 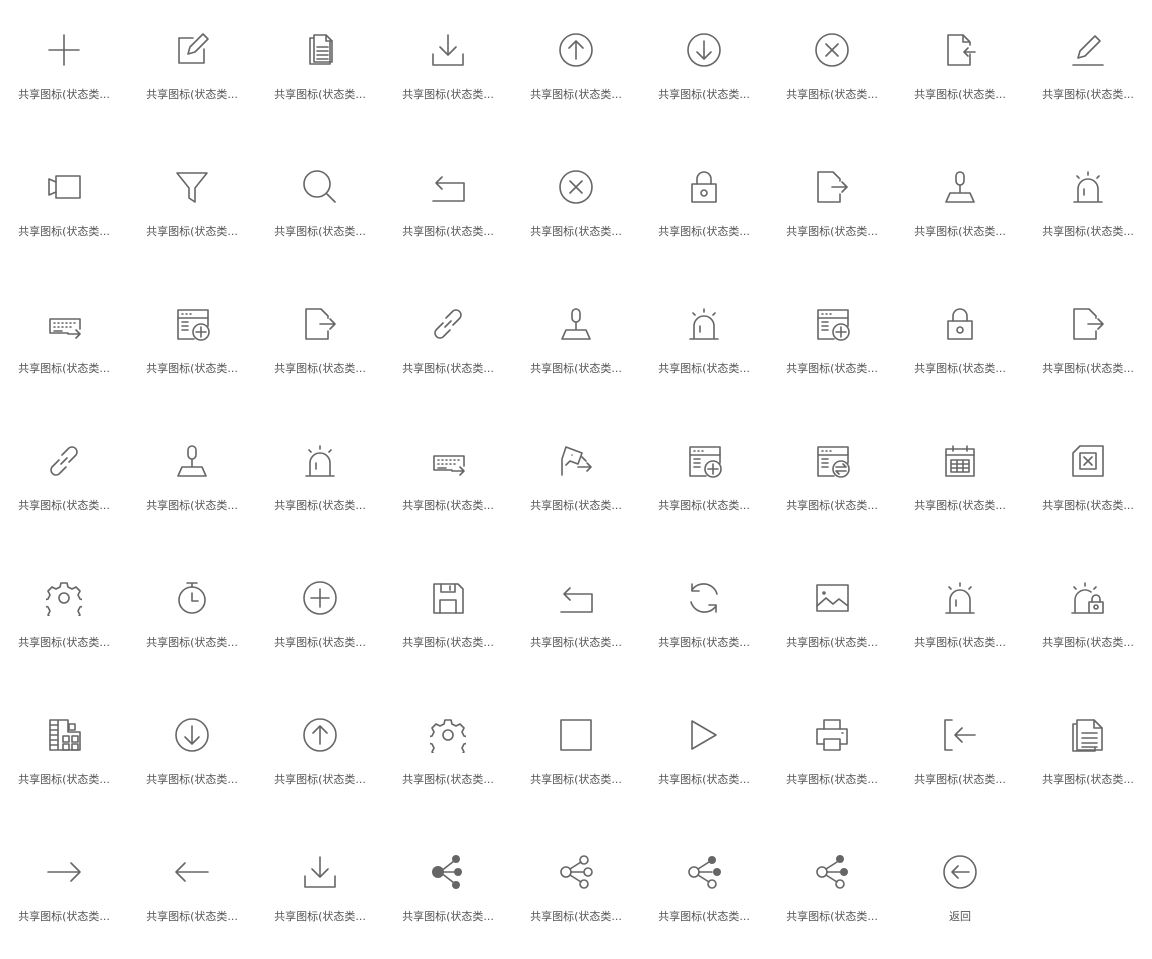 What do you see at coordinates (576, 461) in the screenshot?
I see `camera-arrow-icon` at bounding box center [576, 461].